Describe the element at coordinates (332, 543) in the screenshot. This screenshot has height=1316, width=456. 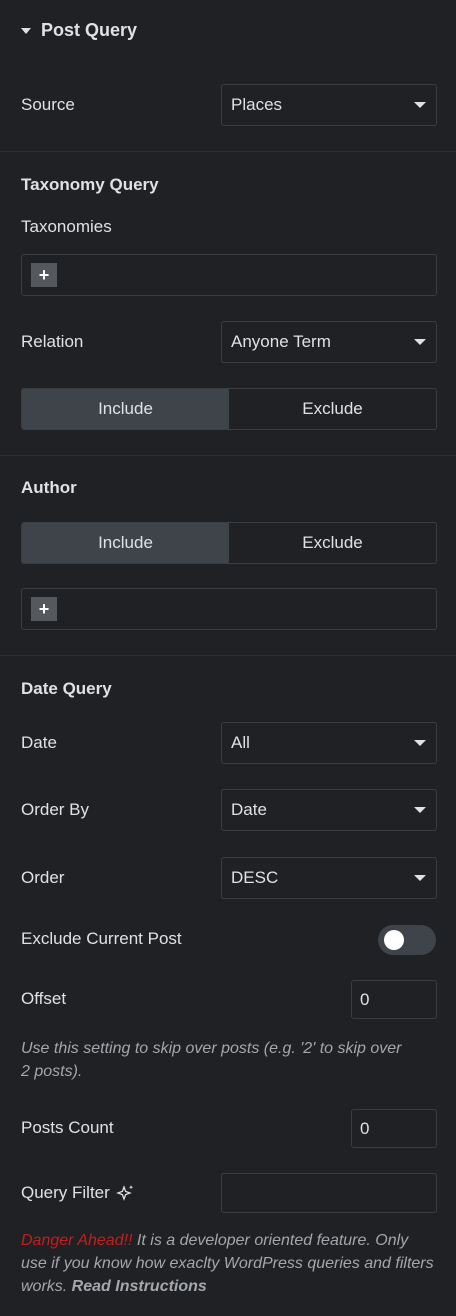
I see `author-exclude-button: Exclude` at that location.